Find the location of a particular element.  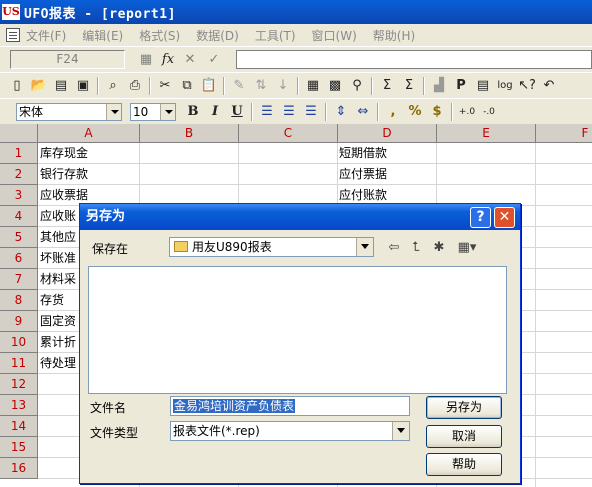

align-center-icon: ☰ is located at coordinates (289, 112).